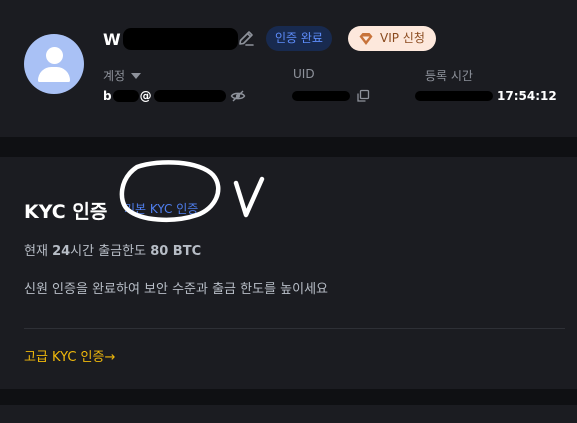 The height and width of the screenshot is (423, 577). I want to click on copy-icon, so click(363, 96).